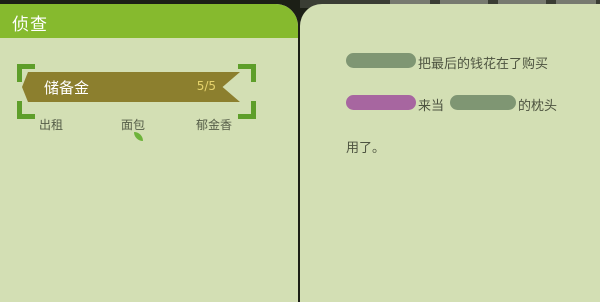 The width and height of the screenshot is (600, 302). Describe the element at coordinates (247, 110) in the screenshot. I see `selection-corner-br` at that location.